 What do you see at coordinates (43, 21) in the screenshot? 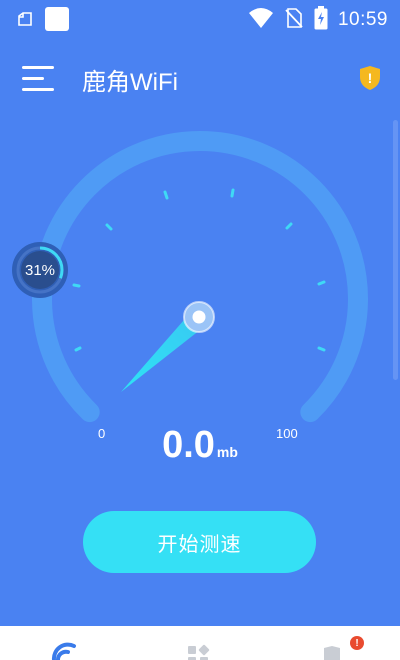
I see `status-left` at bounding box center [43, 21].